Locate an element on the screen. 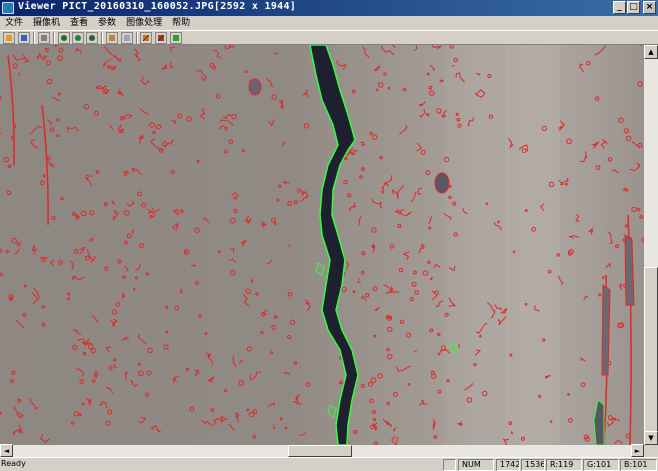 This screenshot has height=471, width=658. menu-image-processing: 图像处理 is located at coordinates (144, 23).